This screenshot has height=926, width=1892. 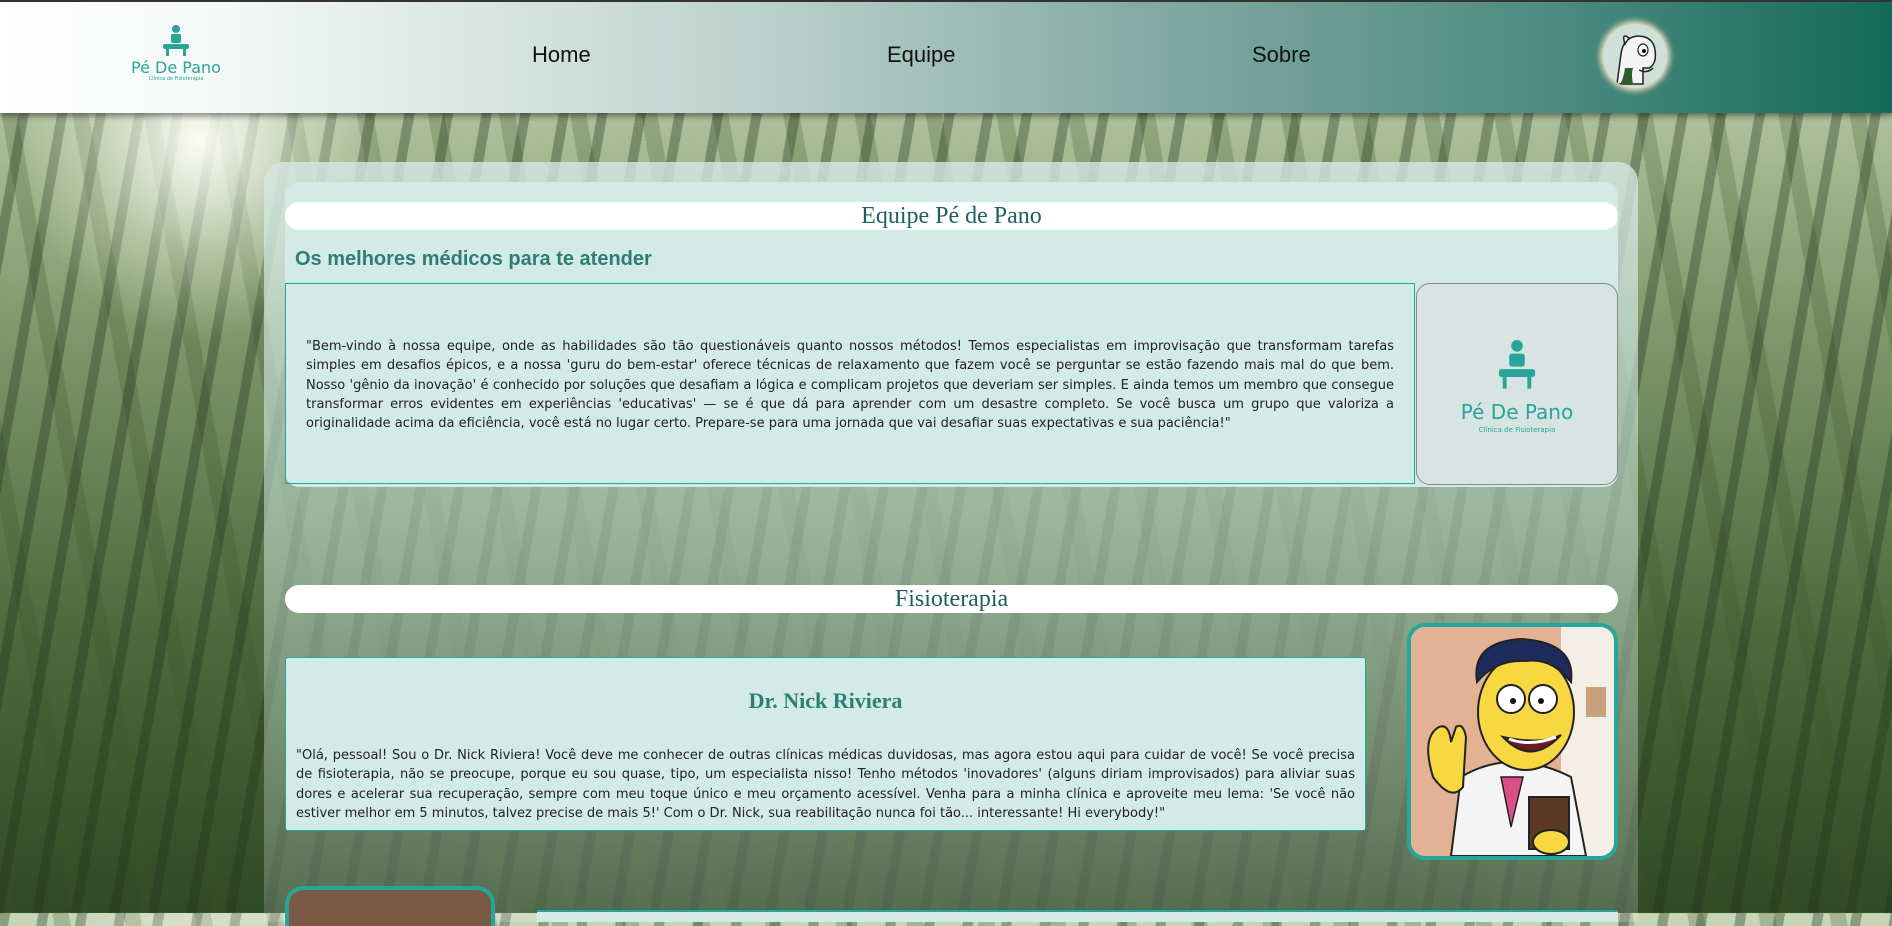 I want to click on nav-equipe: Equipe, so click(x=921, y=55).